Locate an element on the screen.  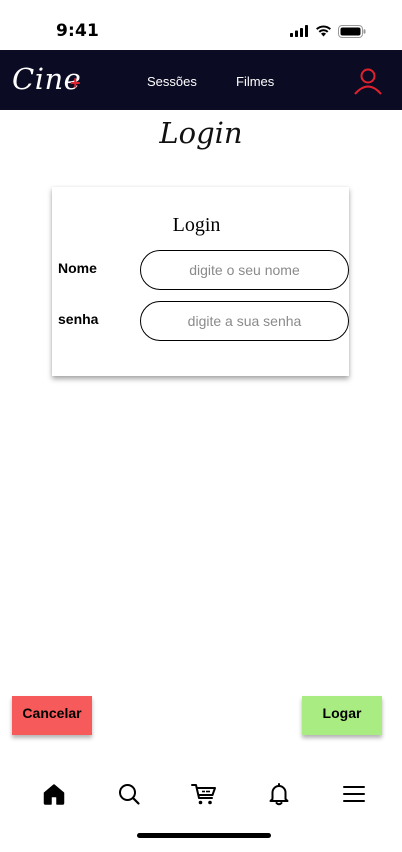
tab-search is located at coordinates (129, 794).